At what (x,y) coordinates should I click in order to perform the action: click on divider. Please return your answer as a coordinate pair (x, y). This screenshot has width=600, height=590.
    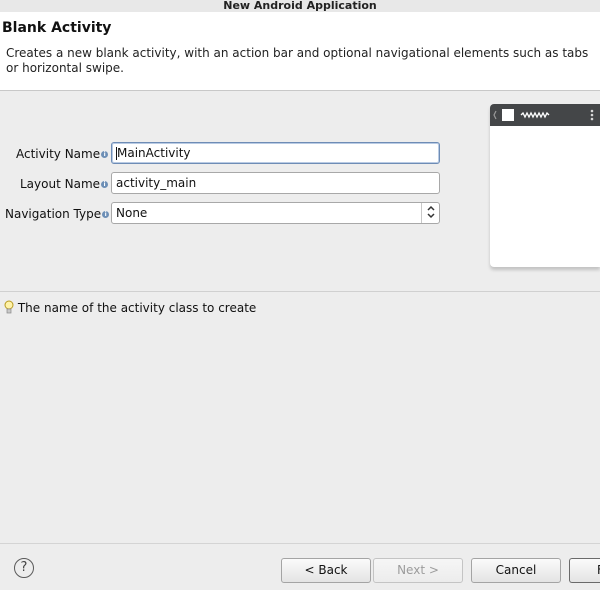
    Looking at the image, I should click on (300, 291).